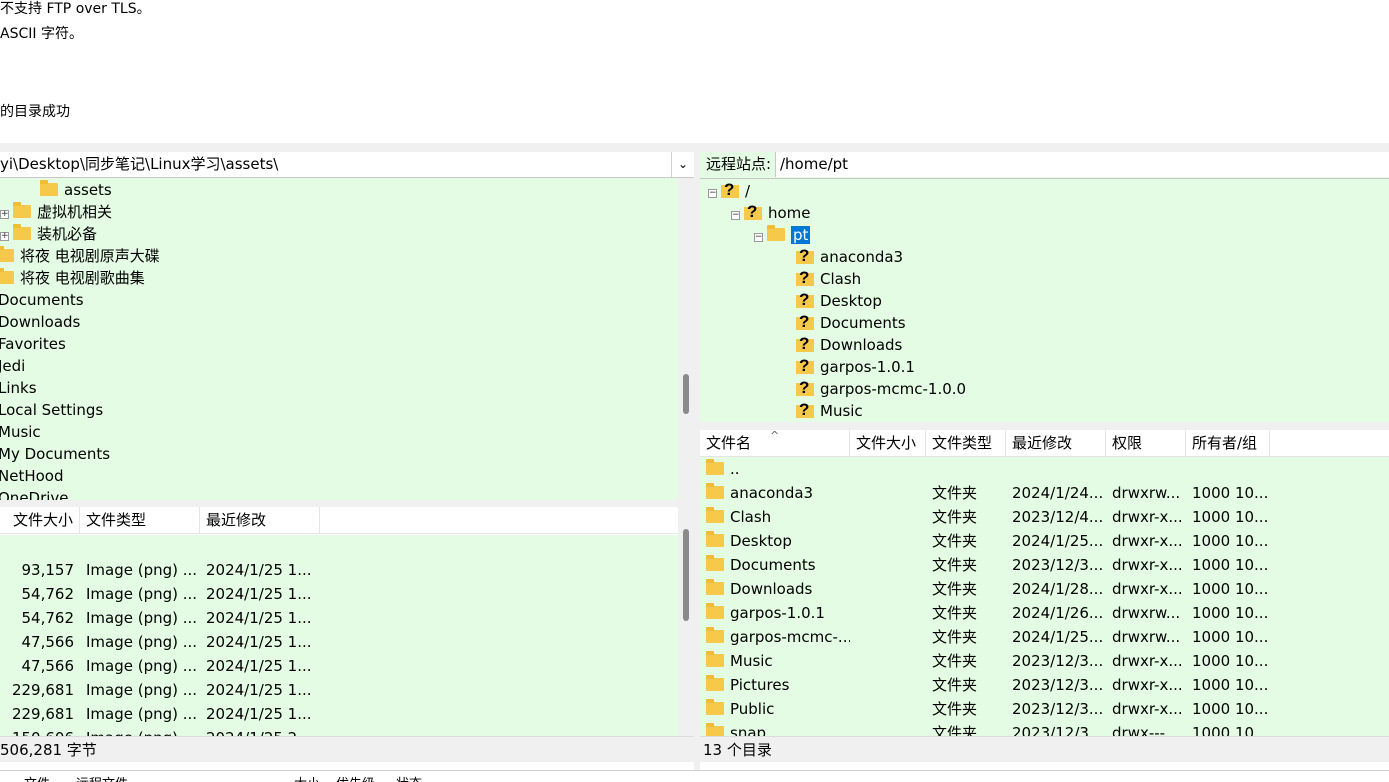  I want to click on remote-file-row: .., so click(1044, 469).